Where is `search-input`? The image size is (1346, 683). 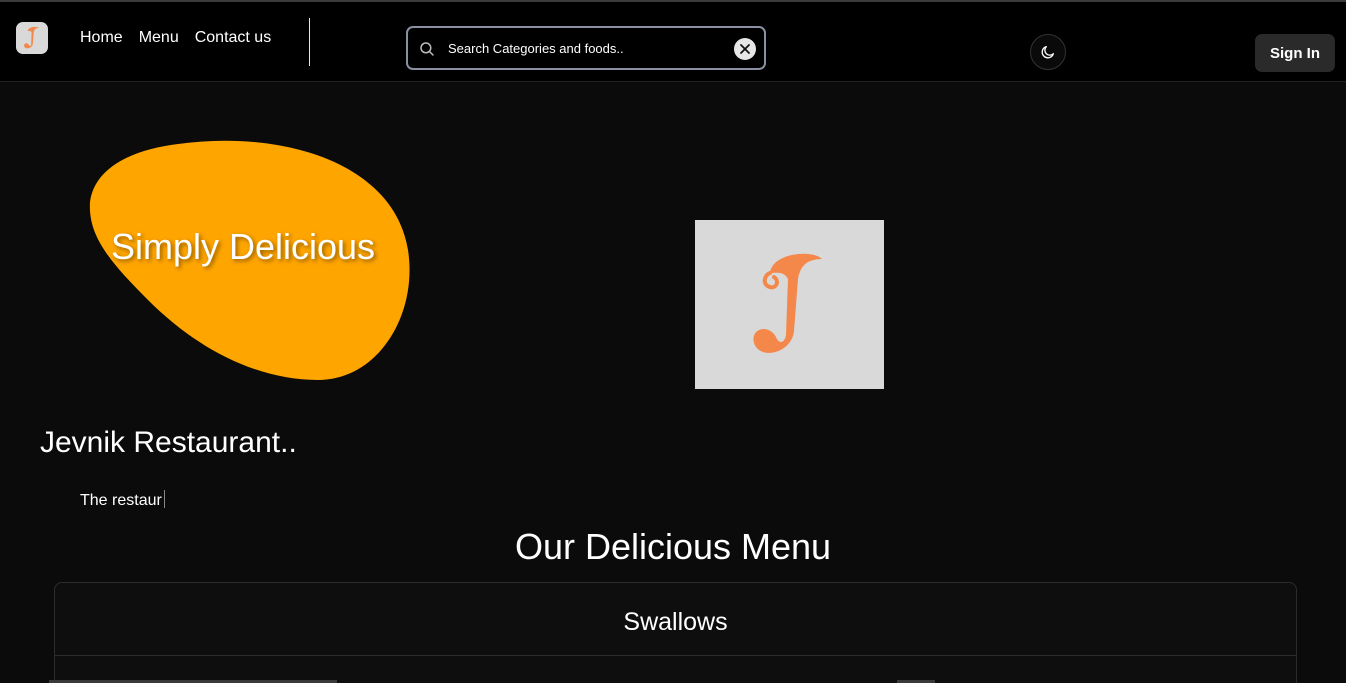
search-input is located at coordinates (588, 48).